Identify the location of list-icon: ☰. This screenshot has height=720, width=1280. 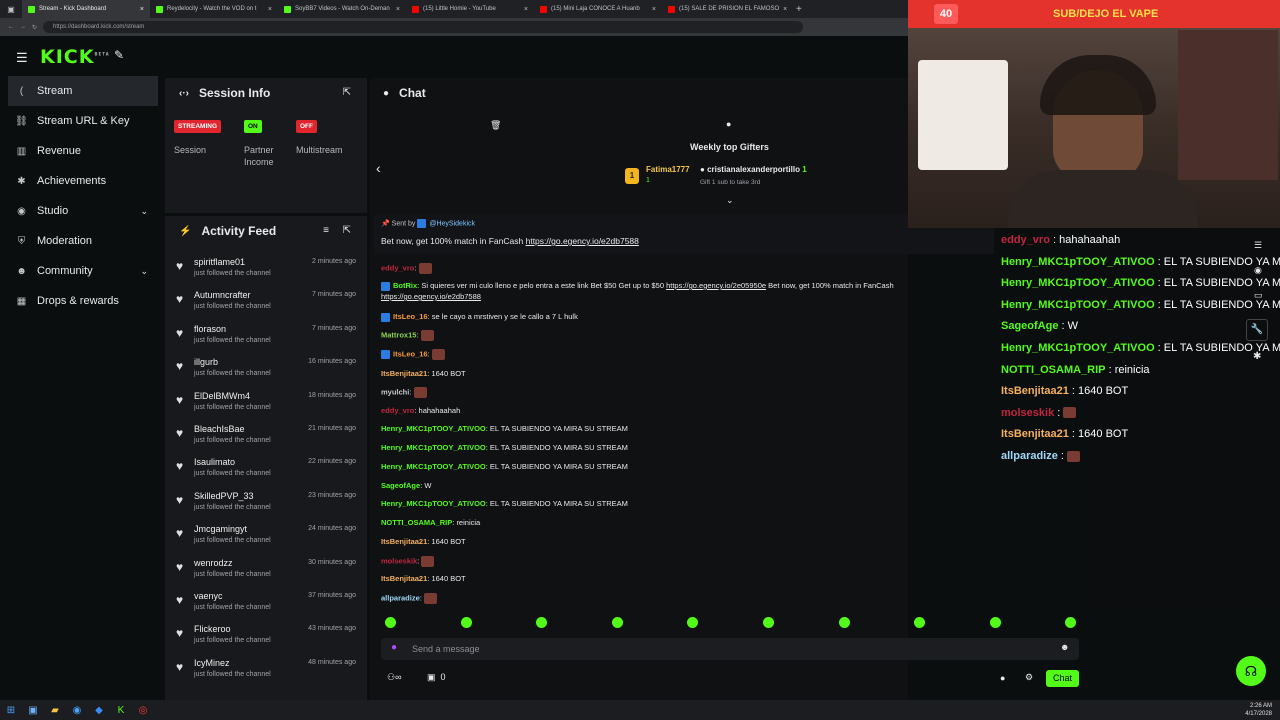
(1262, 245).